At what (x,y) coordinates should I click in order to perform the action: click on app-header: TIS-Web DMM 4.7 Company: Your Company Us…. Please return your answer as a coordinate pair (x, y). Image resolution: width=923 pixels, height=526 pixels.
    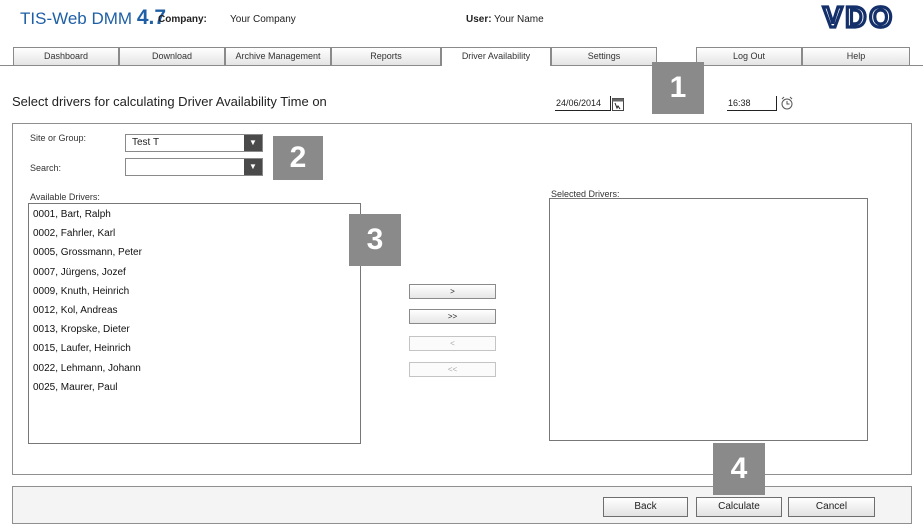
    Looking at the image, I should click on (461, 22).